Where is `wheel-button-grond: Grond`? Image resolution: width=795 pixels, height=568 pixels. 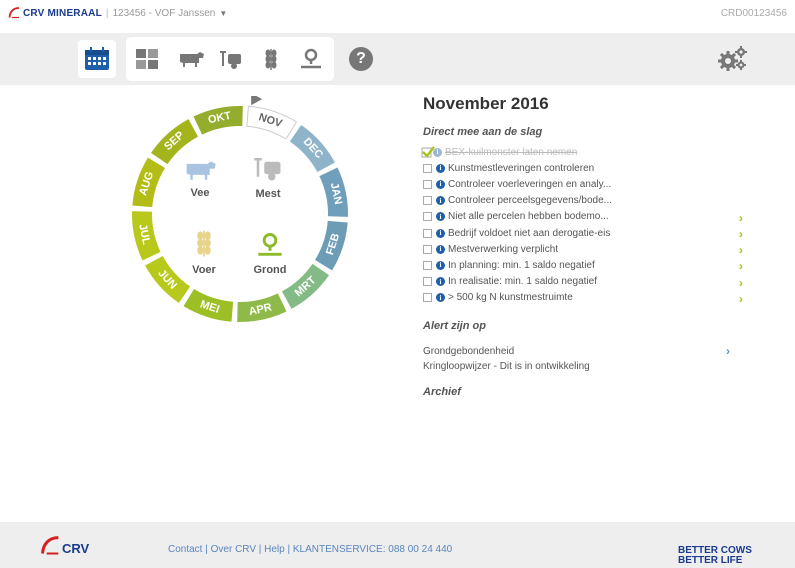 wheel-button-grond: Grond is located at coordinates (270, 254).